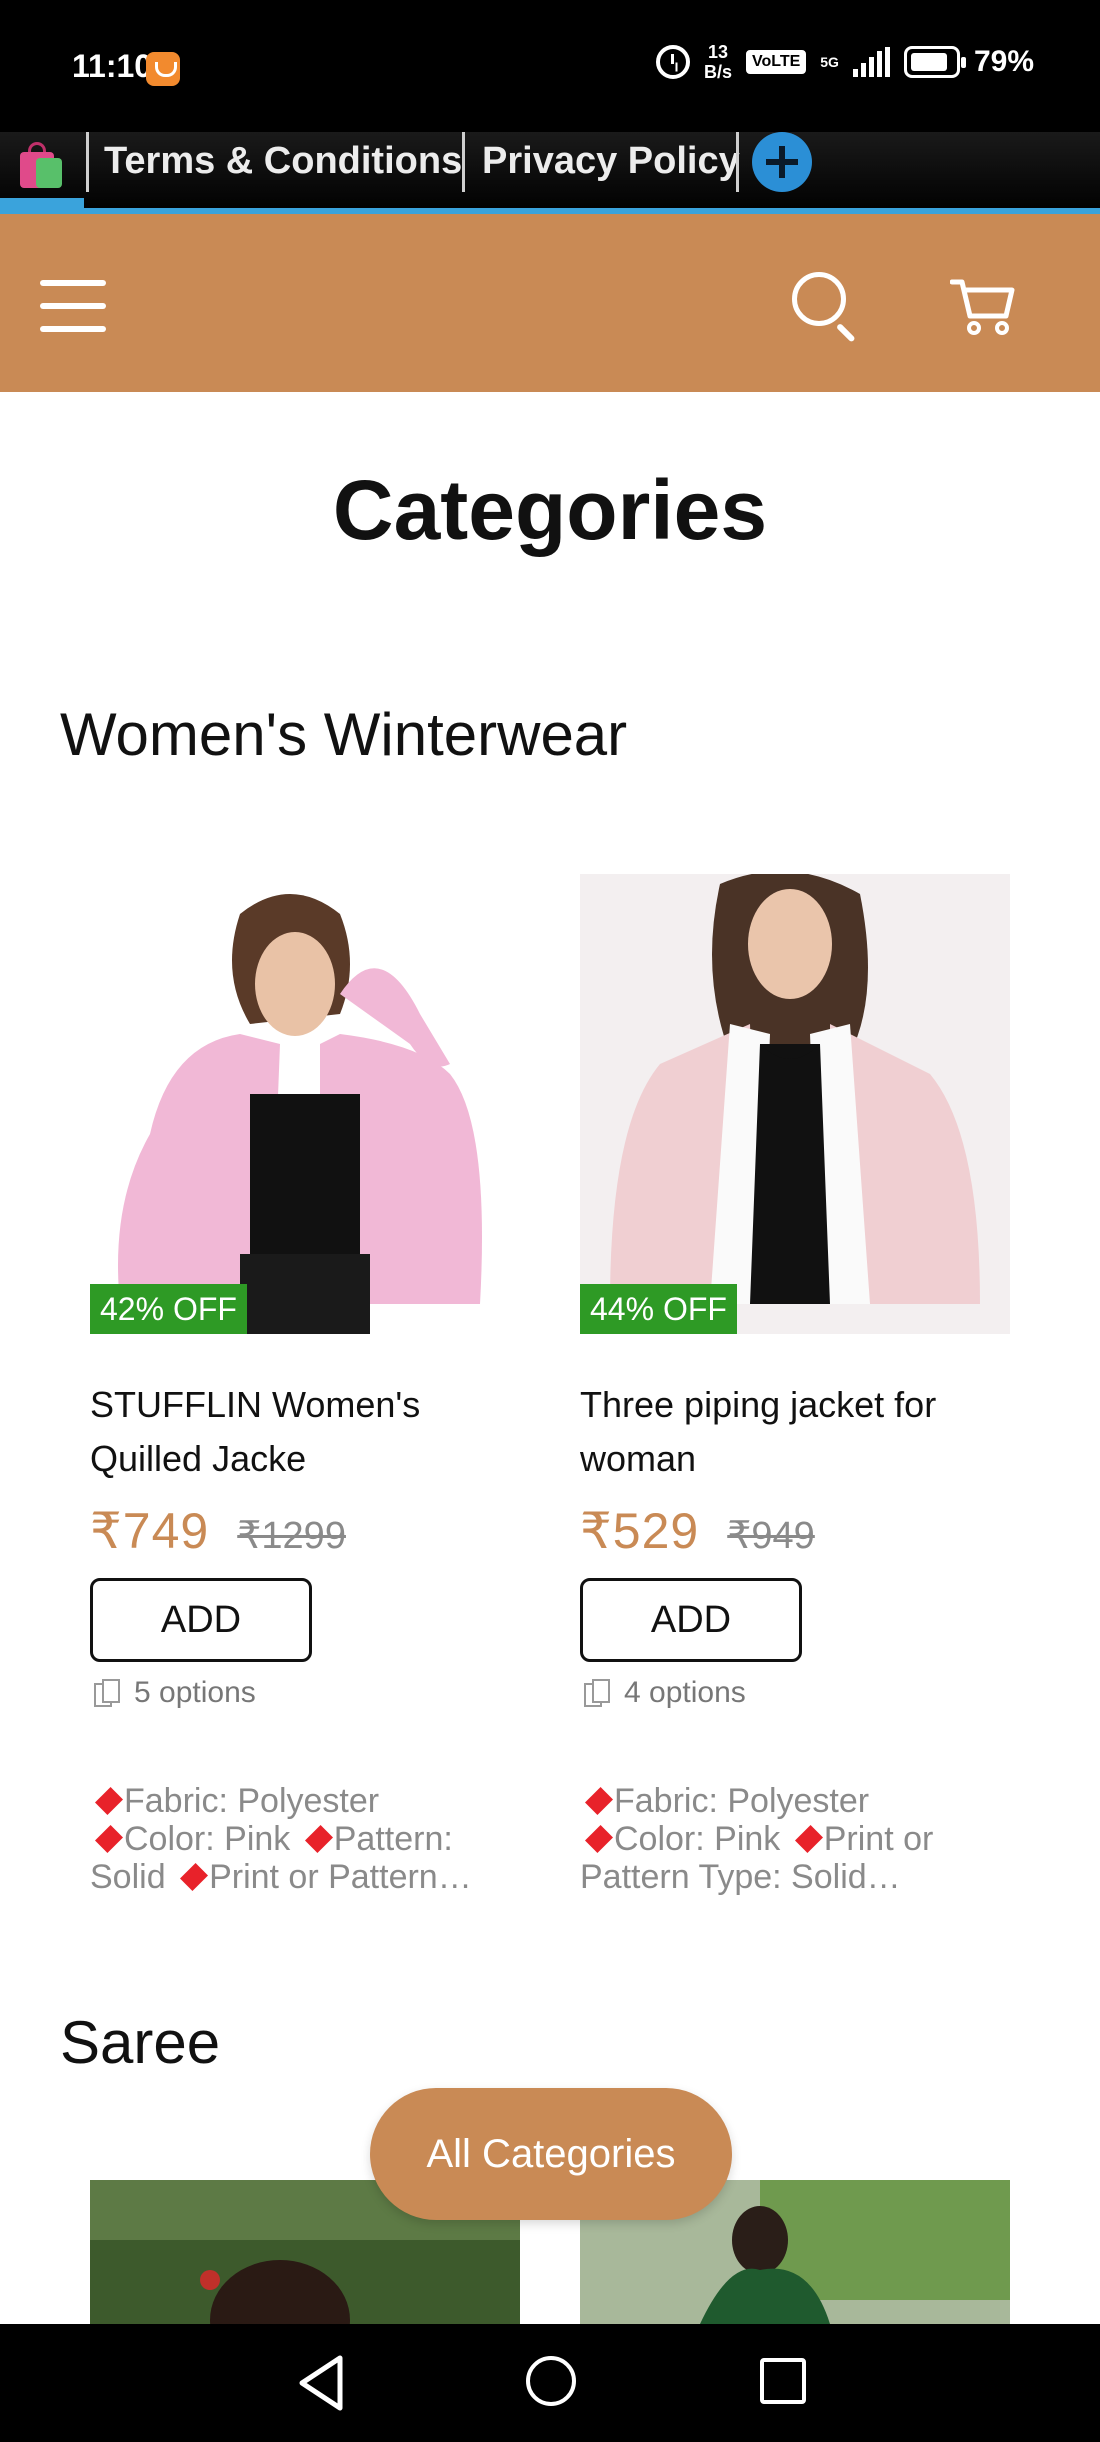 This screenshot has height=2442, width=1100. What do you see at coordinates (829, 62) in the screenshot?
I see `network-type: 5G` at bounding box center [829, 62].